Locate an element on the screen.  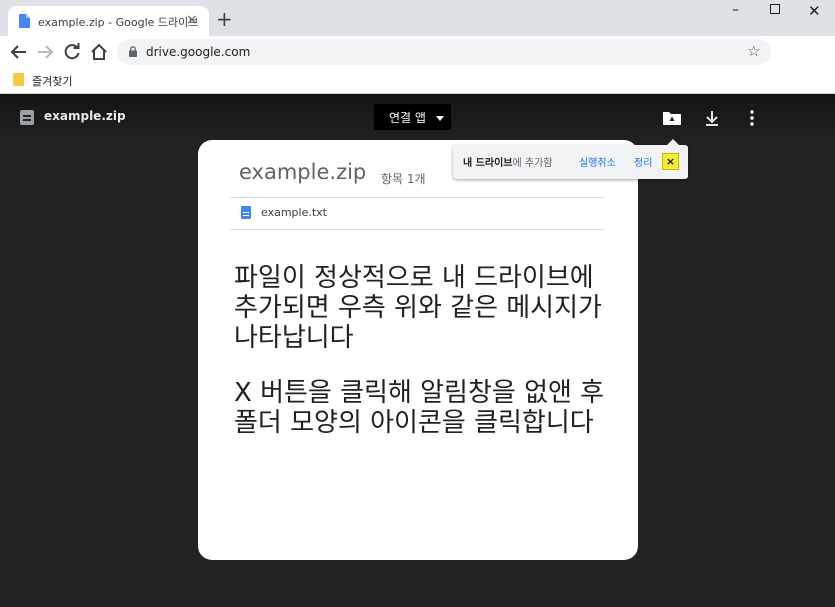
viewer-filename: example.zip is located at coordinates (85, 116).